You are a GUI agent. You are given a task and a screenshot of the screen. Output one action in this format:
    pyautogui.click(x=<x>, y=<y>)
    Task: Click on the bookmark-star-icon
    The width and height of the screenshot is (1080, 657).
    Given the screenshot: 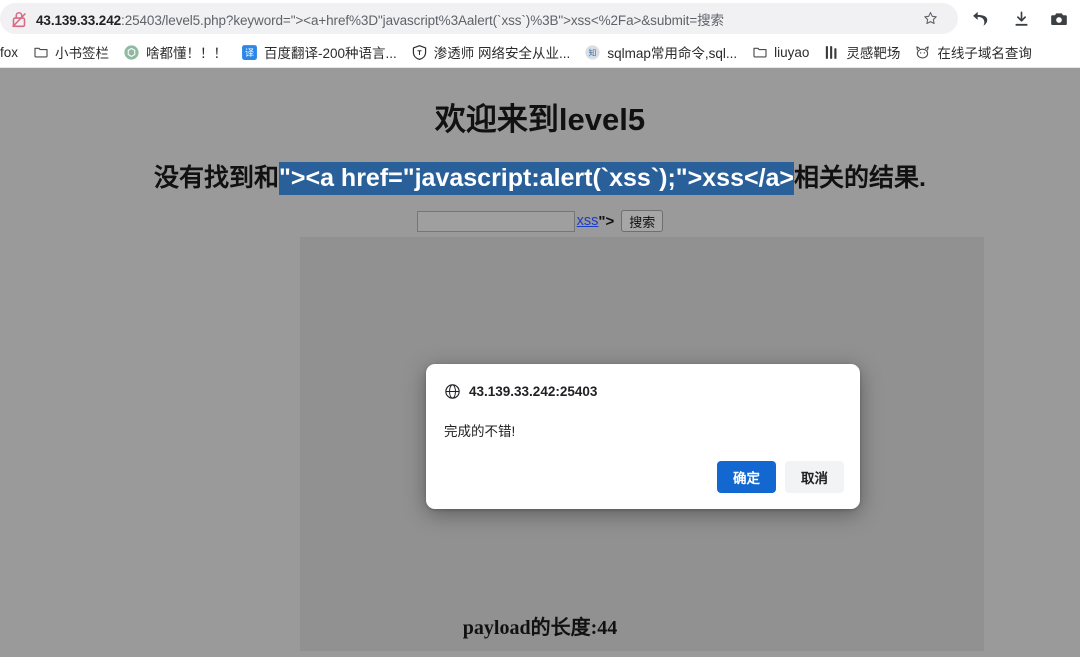 What is the action you would take?
    pyautogui.click(x=930, y=18)
    